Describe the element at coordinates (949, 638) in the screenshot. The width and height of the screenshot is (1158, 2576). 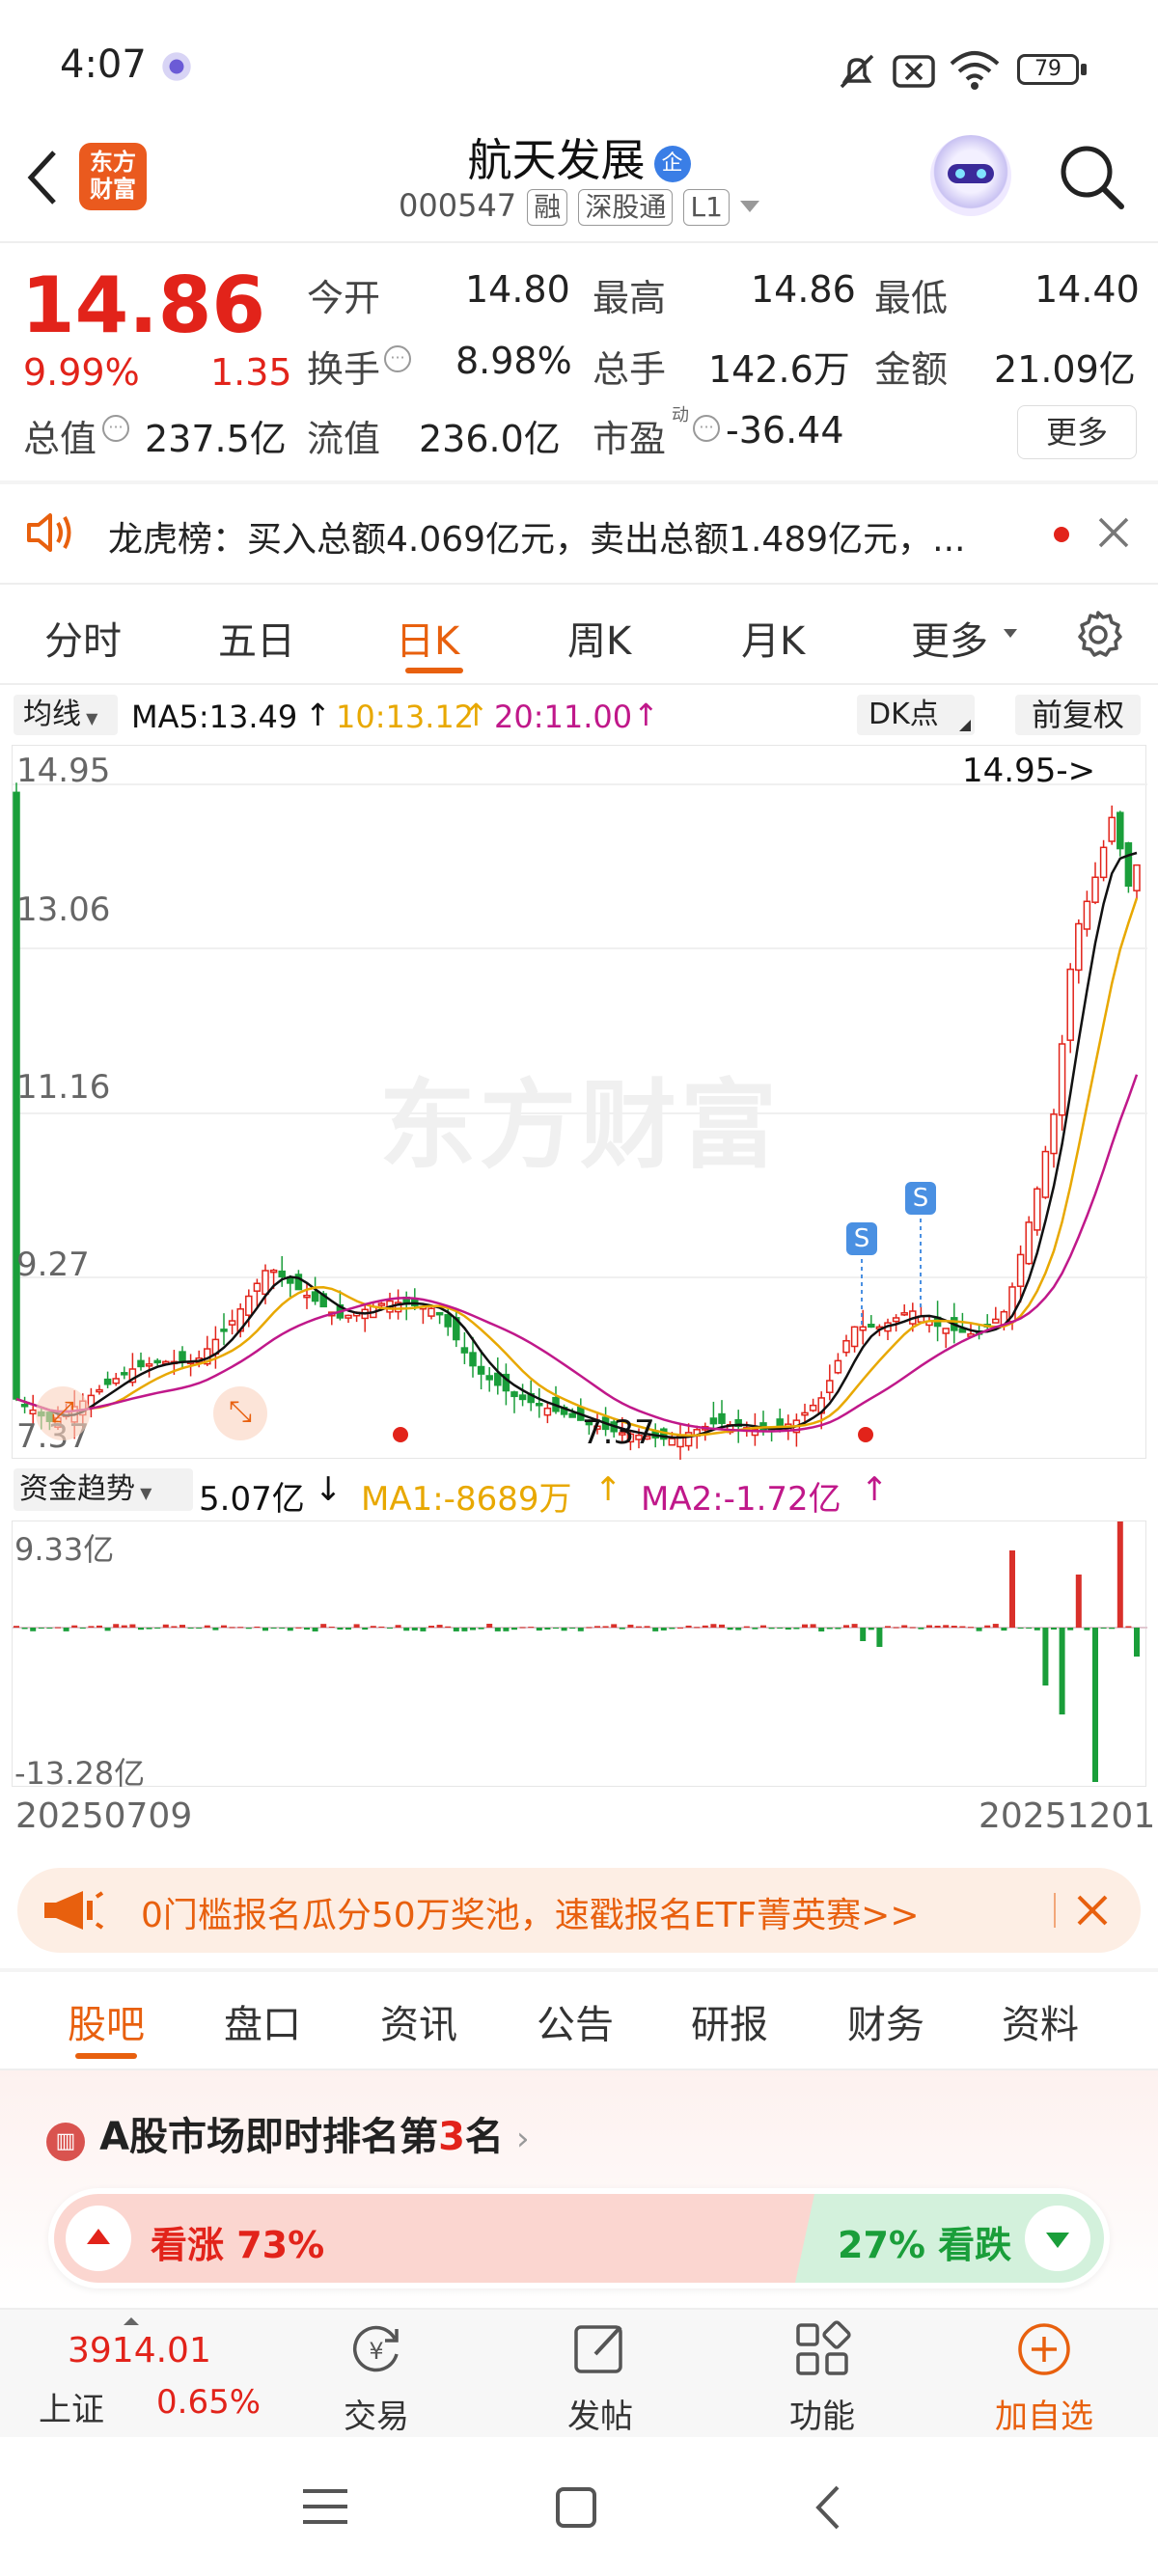
I see `tab-more: 更多` at that location.